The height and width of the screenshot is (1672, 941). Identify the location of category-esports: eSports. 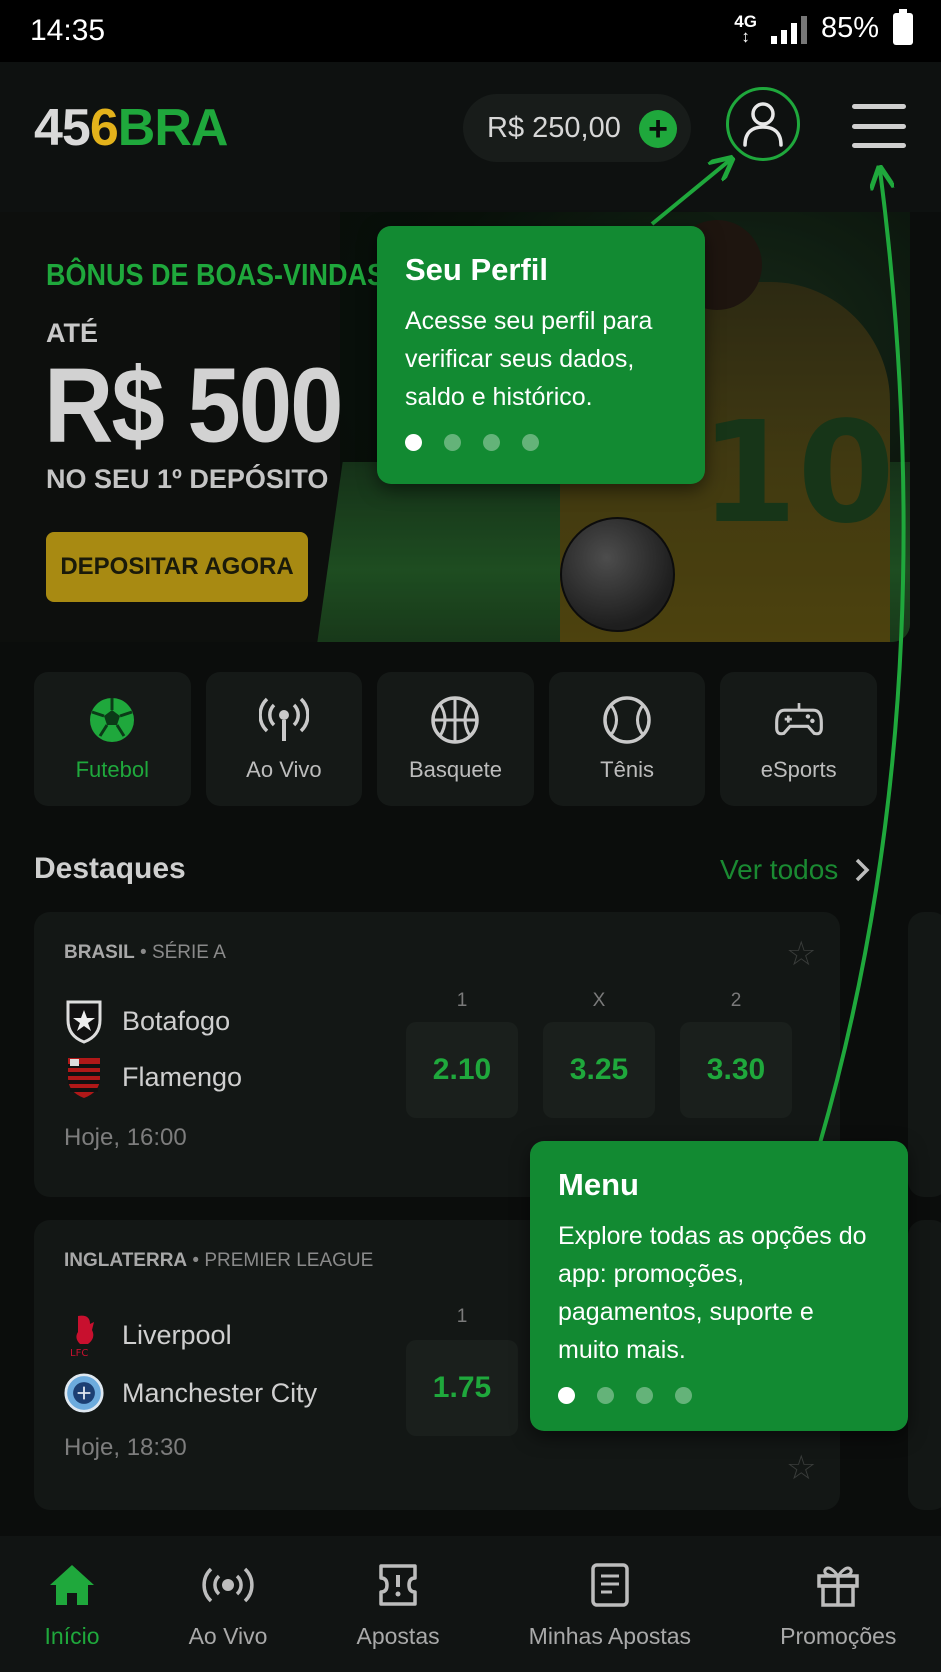
(798, 739).